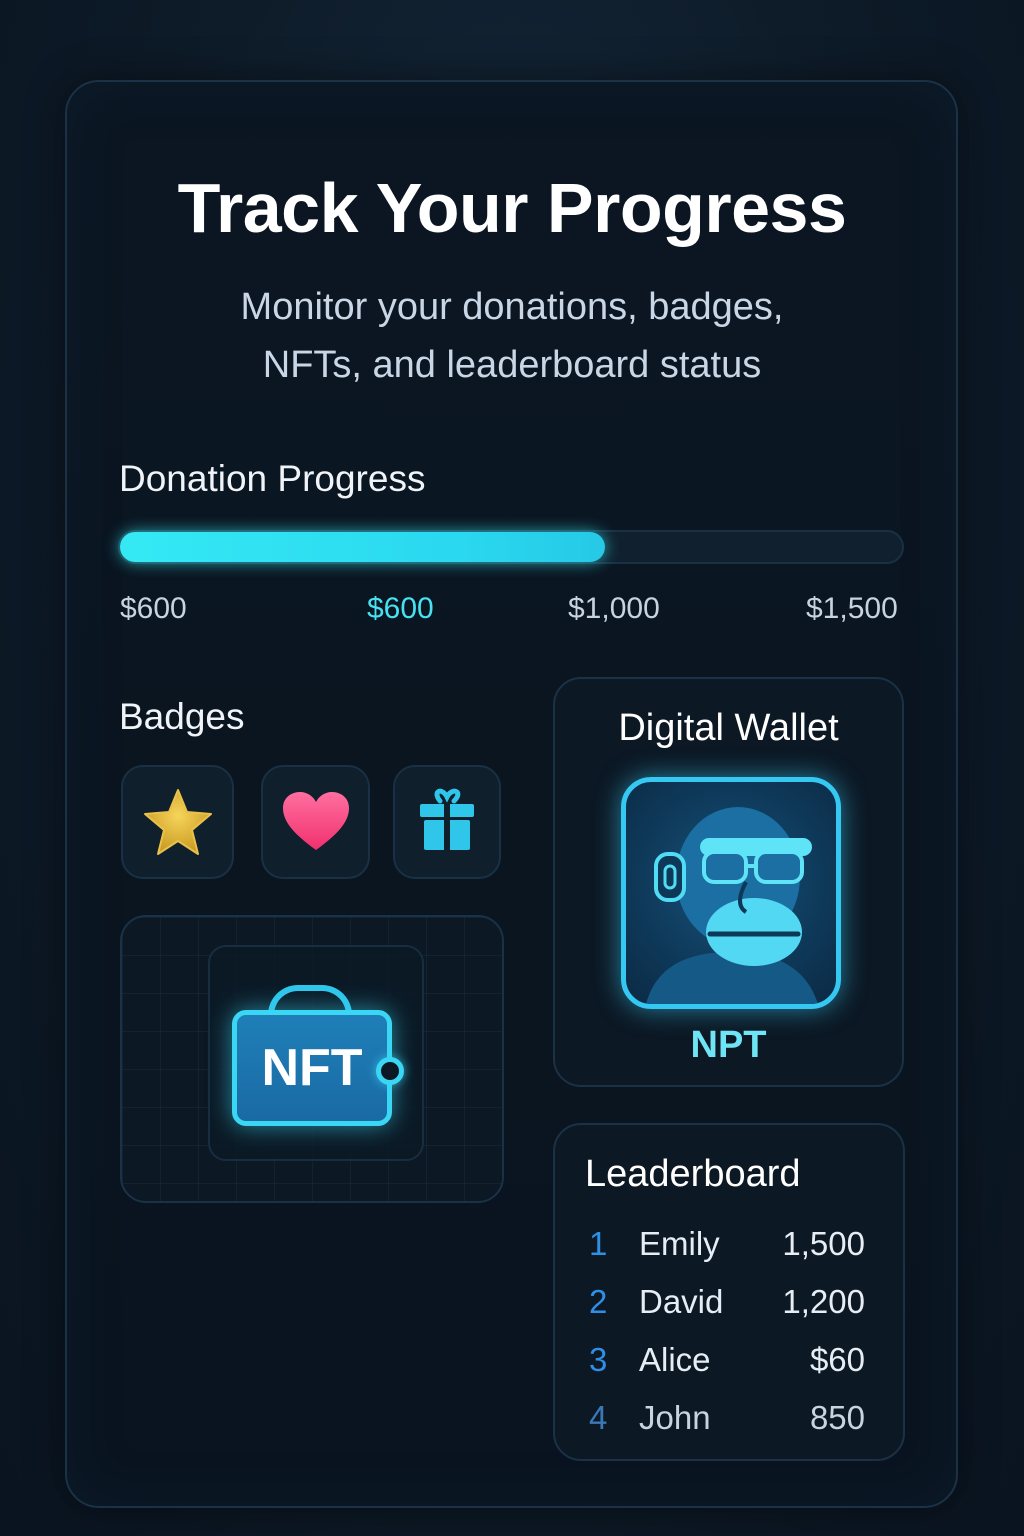 Image resolution: width=1024 pixels, height=1536 pixels. I want to click on leaderboard-name: Emily, so click(679, 1243).